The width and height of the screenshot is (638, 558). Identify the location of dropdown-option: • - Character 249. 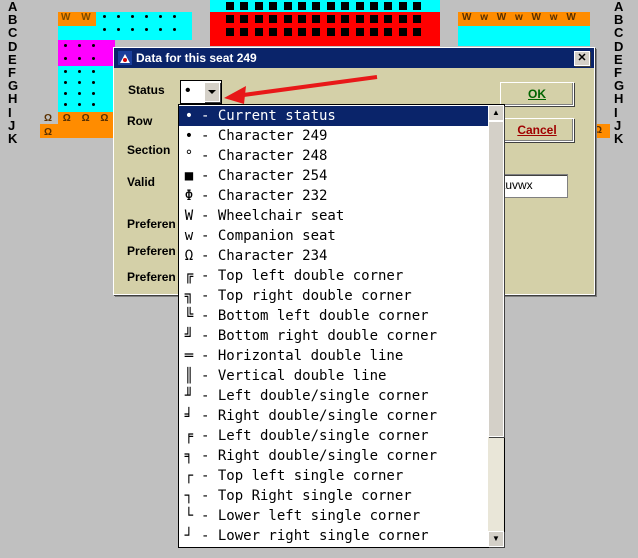
(333, 136).